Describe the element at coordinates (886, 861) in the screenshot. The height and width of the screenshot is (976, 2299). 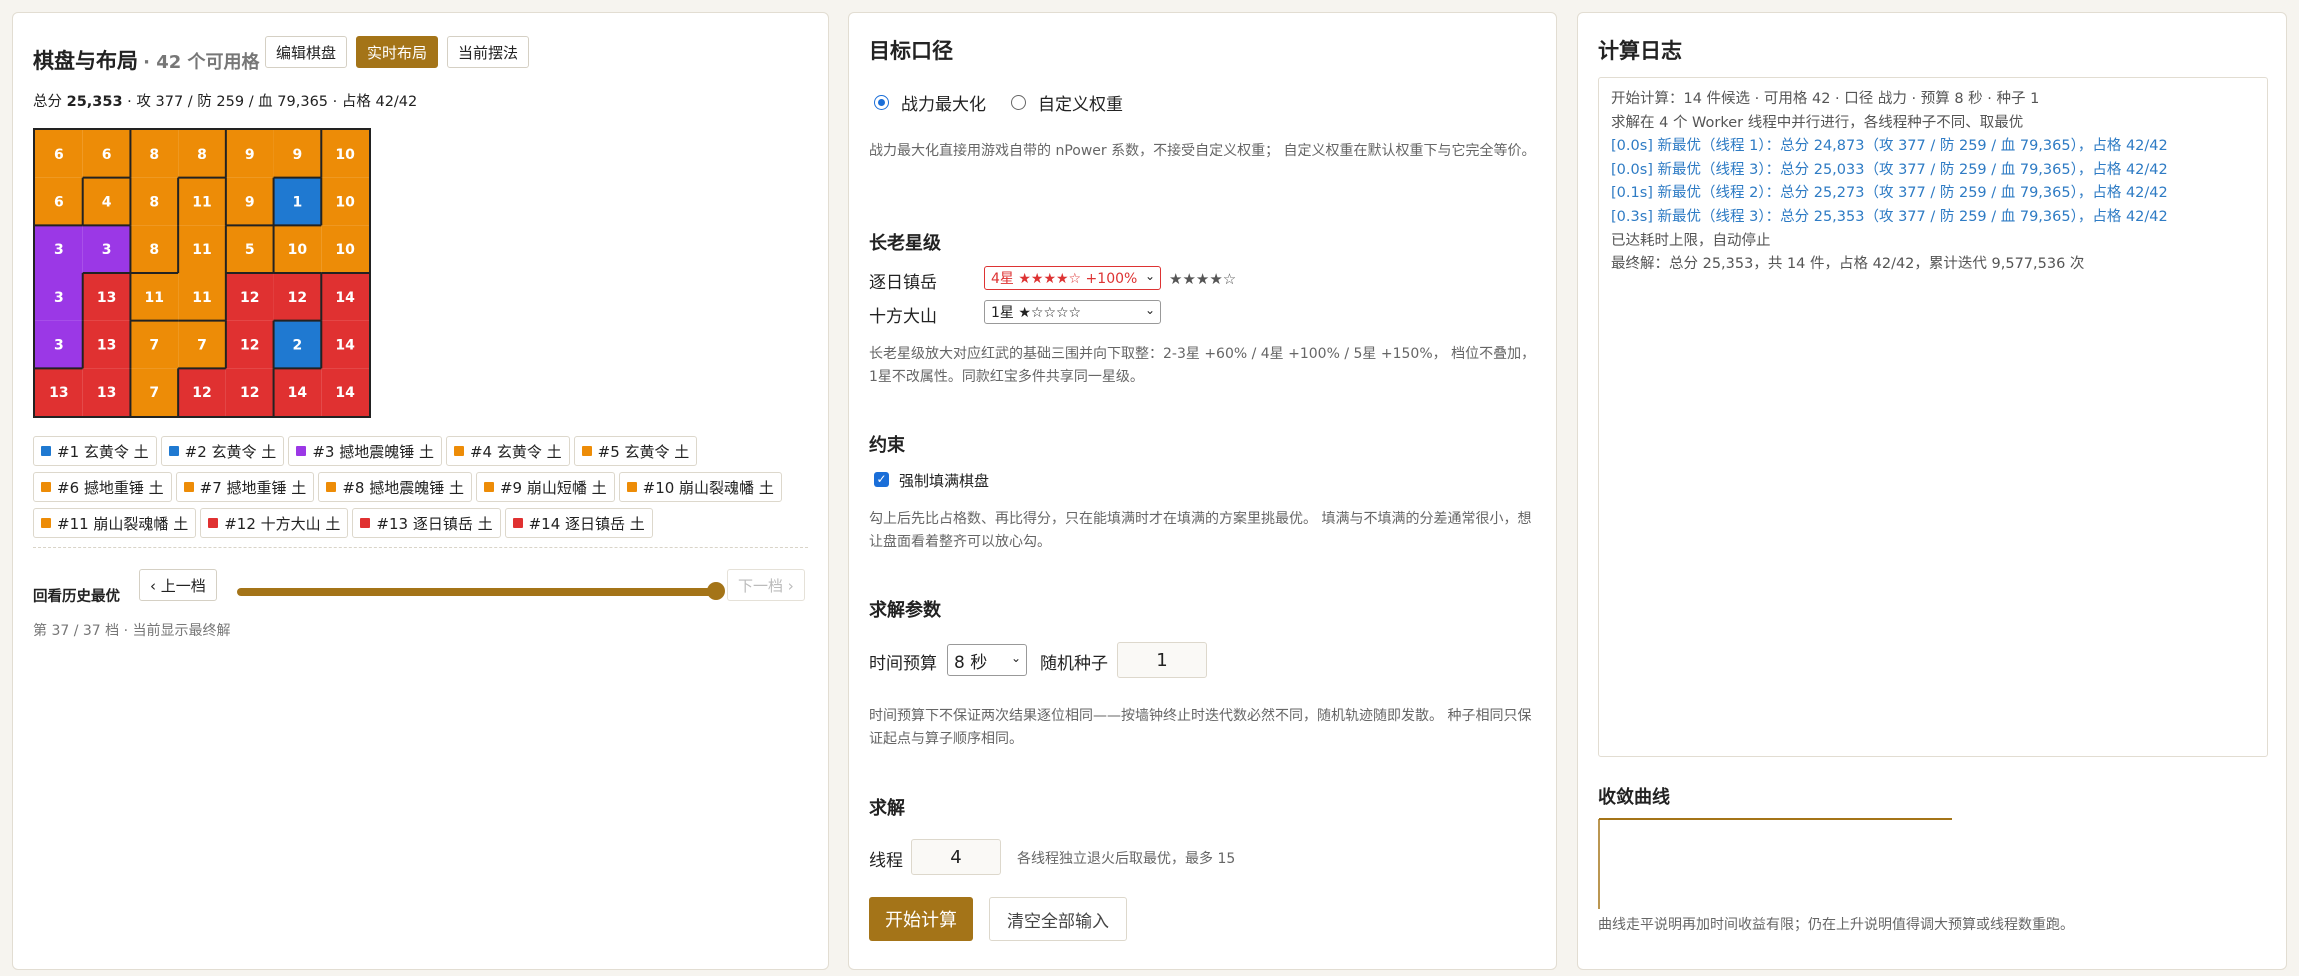
I see `threads-label: 线程` at that location.